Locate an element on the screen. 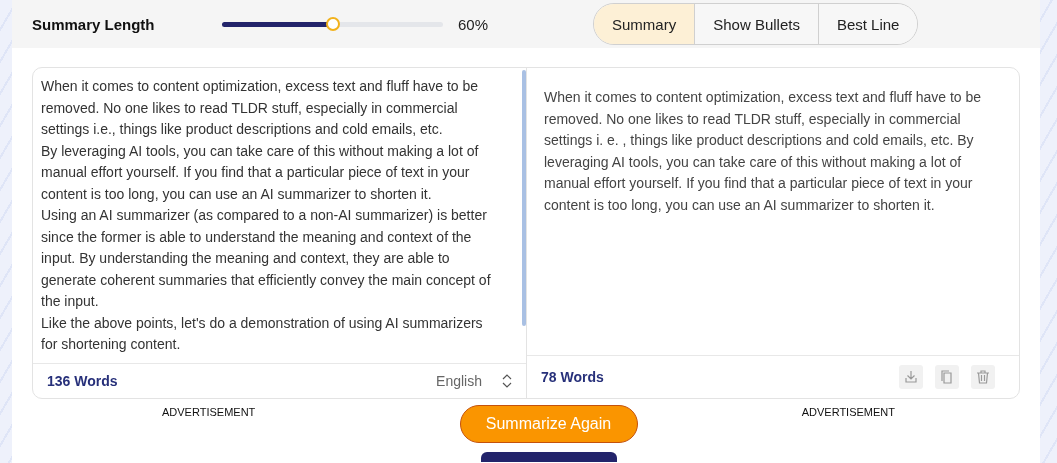 This screenshot has width=1057, height=463. trash-icon is located at coordinates (983, 377).